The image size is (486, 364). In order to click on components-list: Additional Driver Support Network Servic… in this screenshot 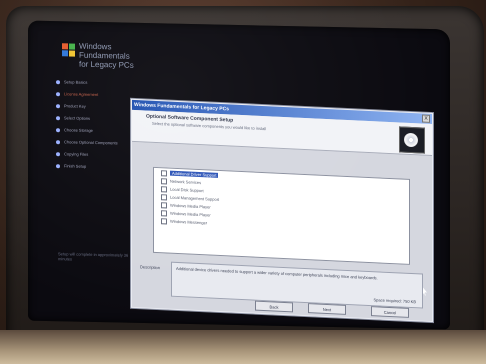, I will do `click(281, 215)`.